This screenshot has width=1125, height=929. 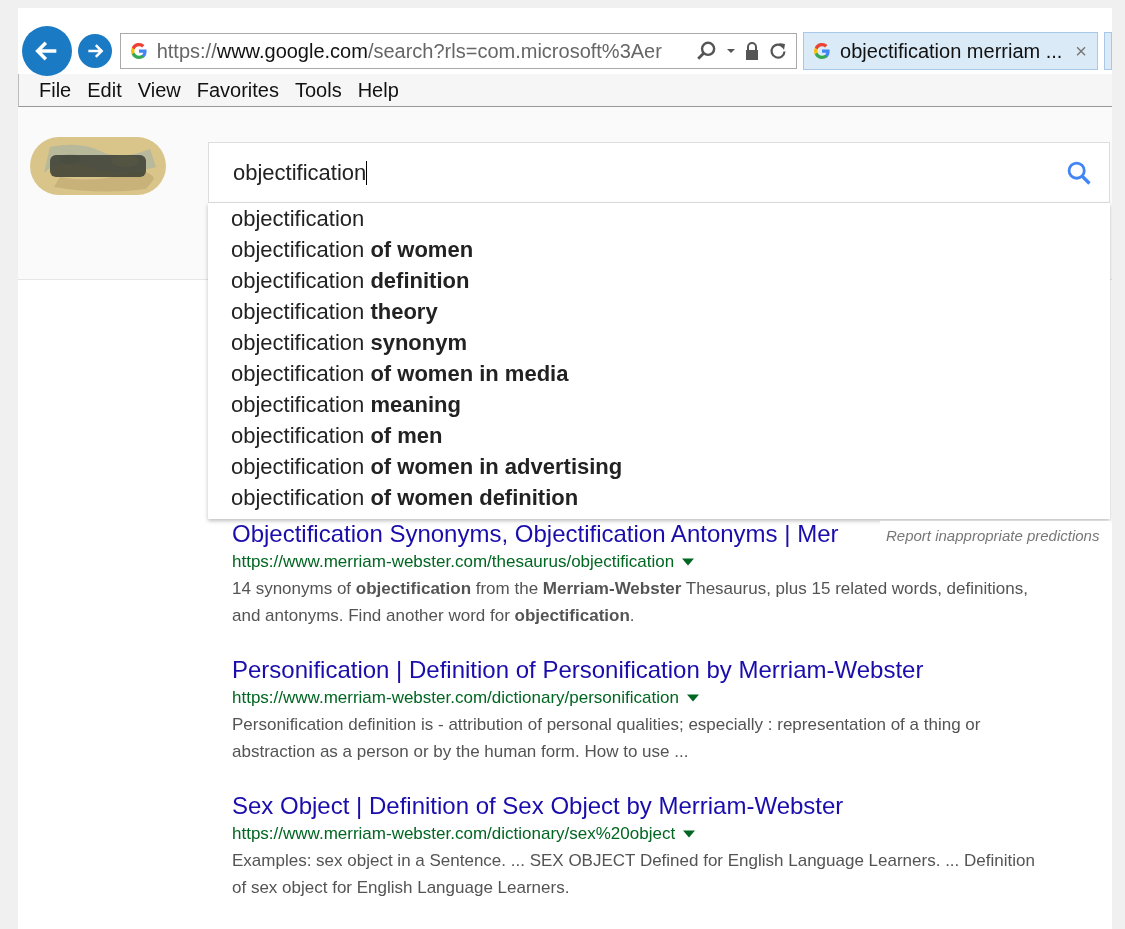 I want to click on result-title-link: Personification | Definition of Personification by Merriam-Webster, so click(x=578, y=670).